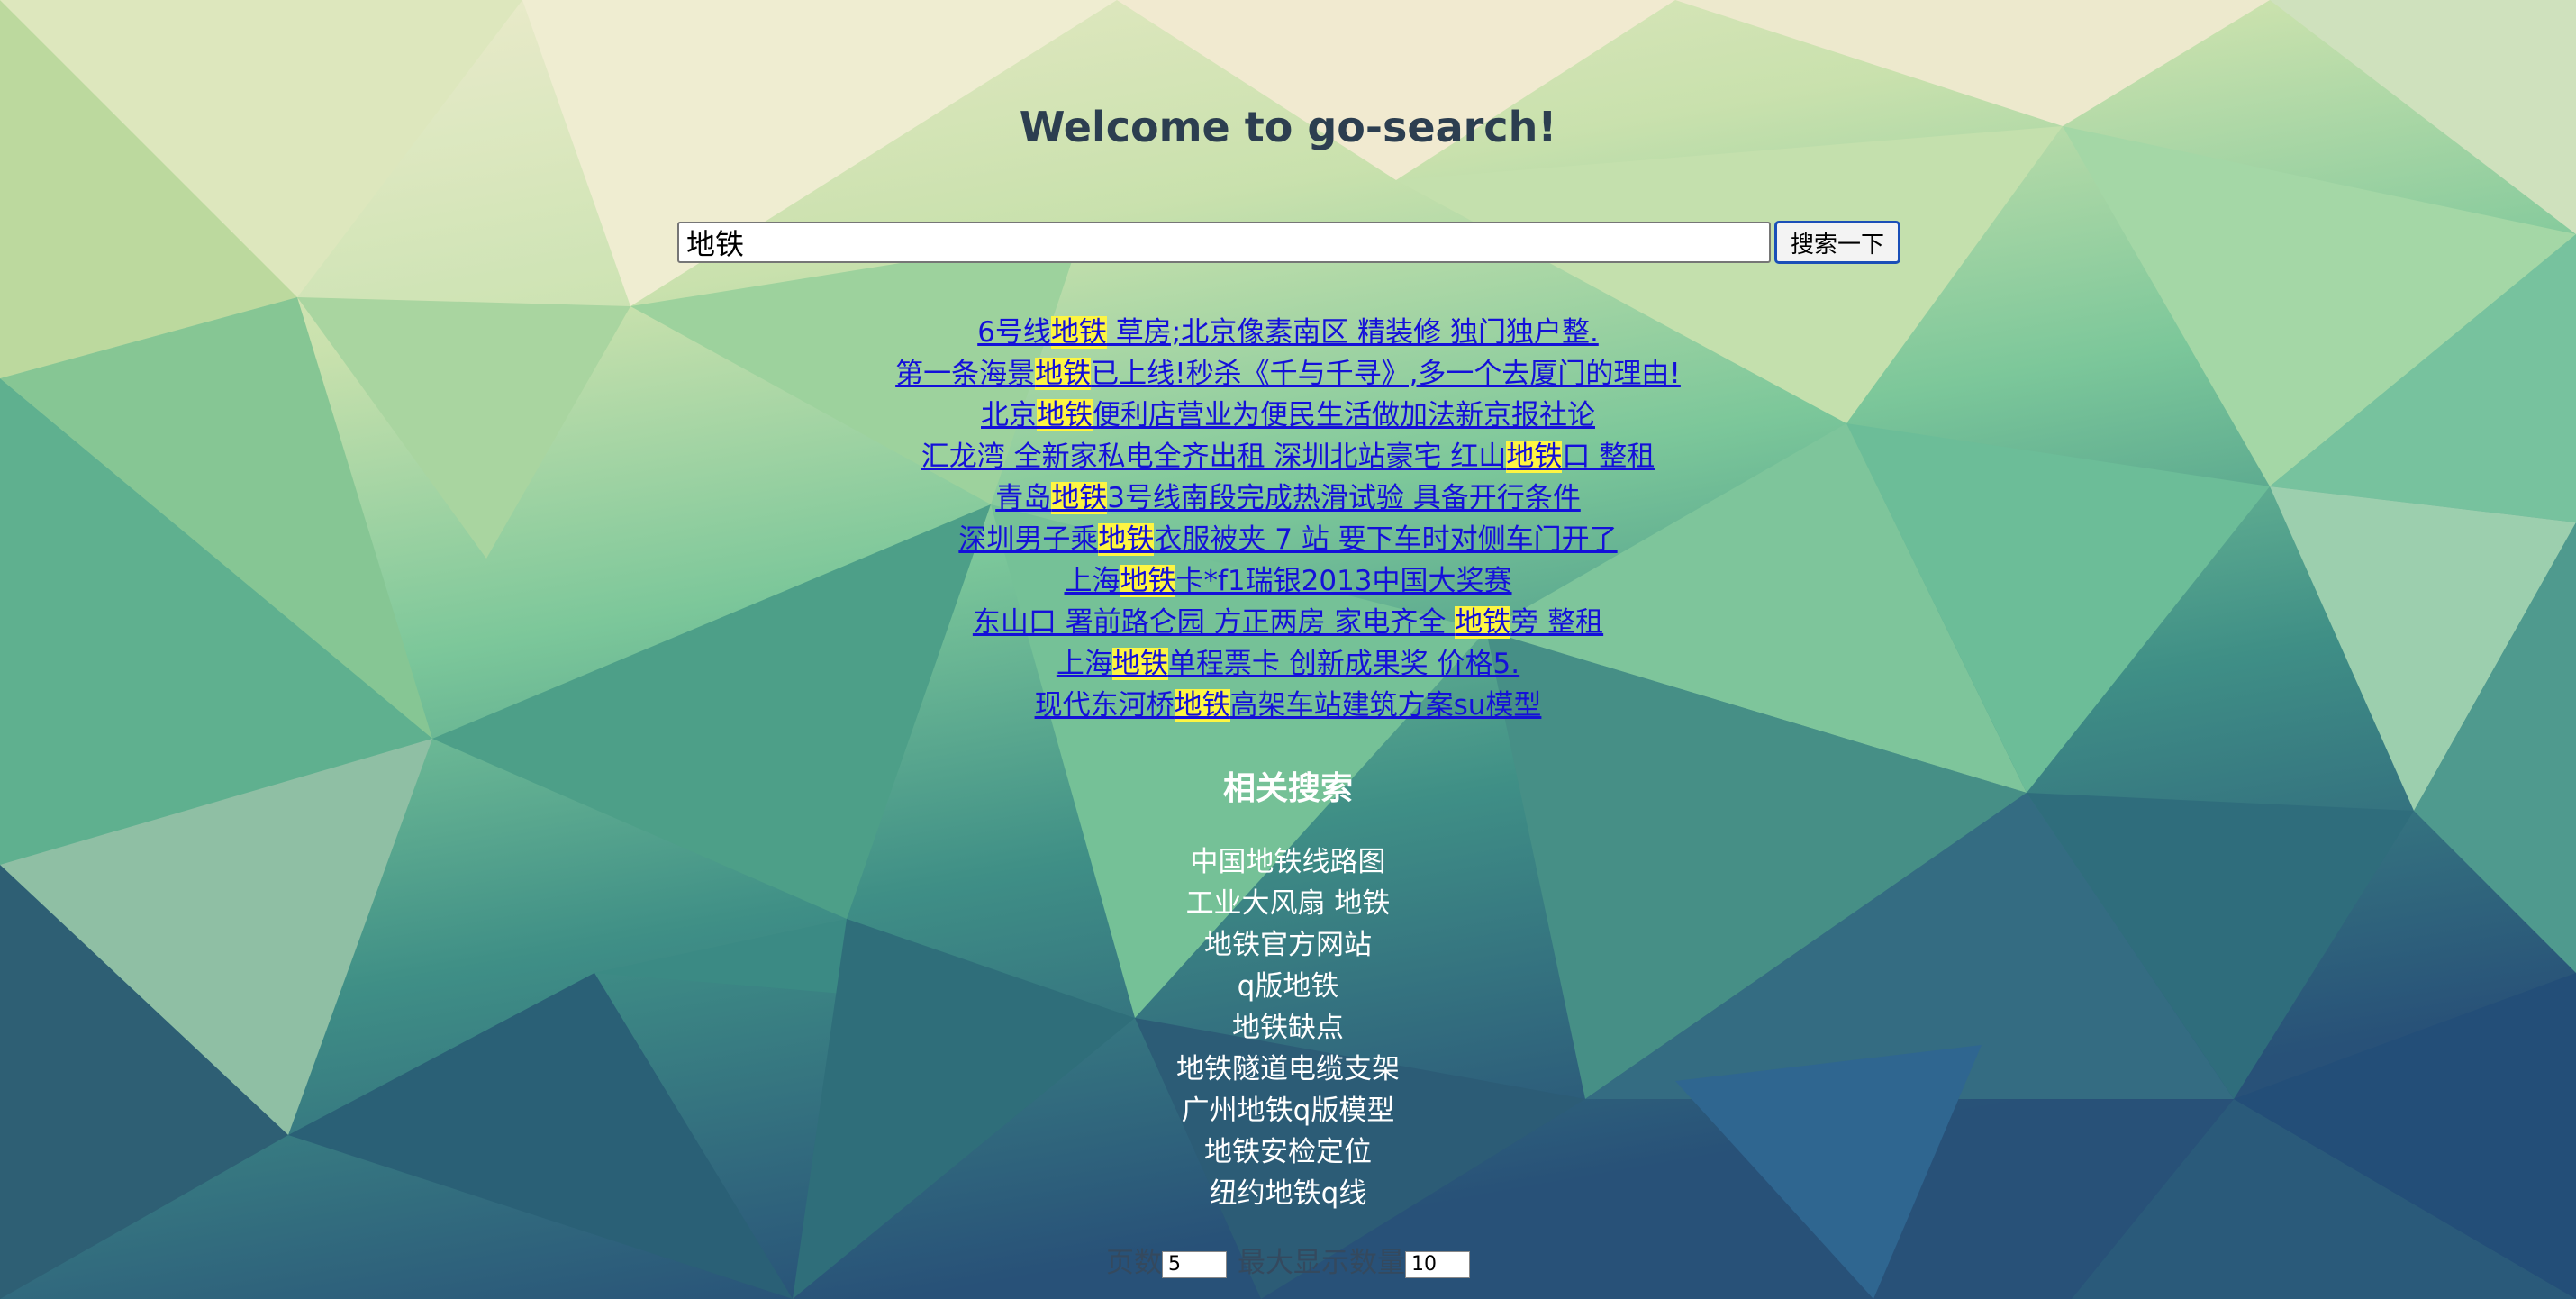 Image resolution: width=2576 pixels, height=1299 pixels. What do you see at coordinates (1224, 242) in the screenshot?
I see `search-input` at bounding box center [1224, 242].